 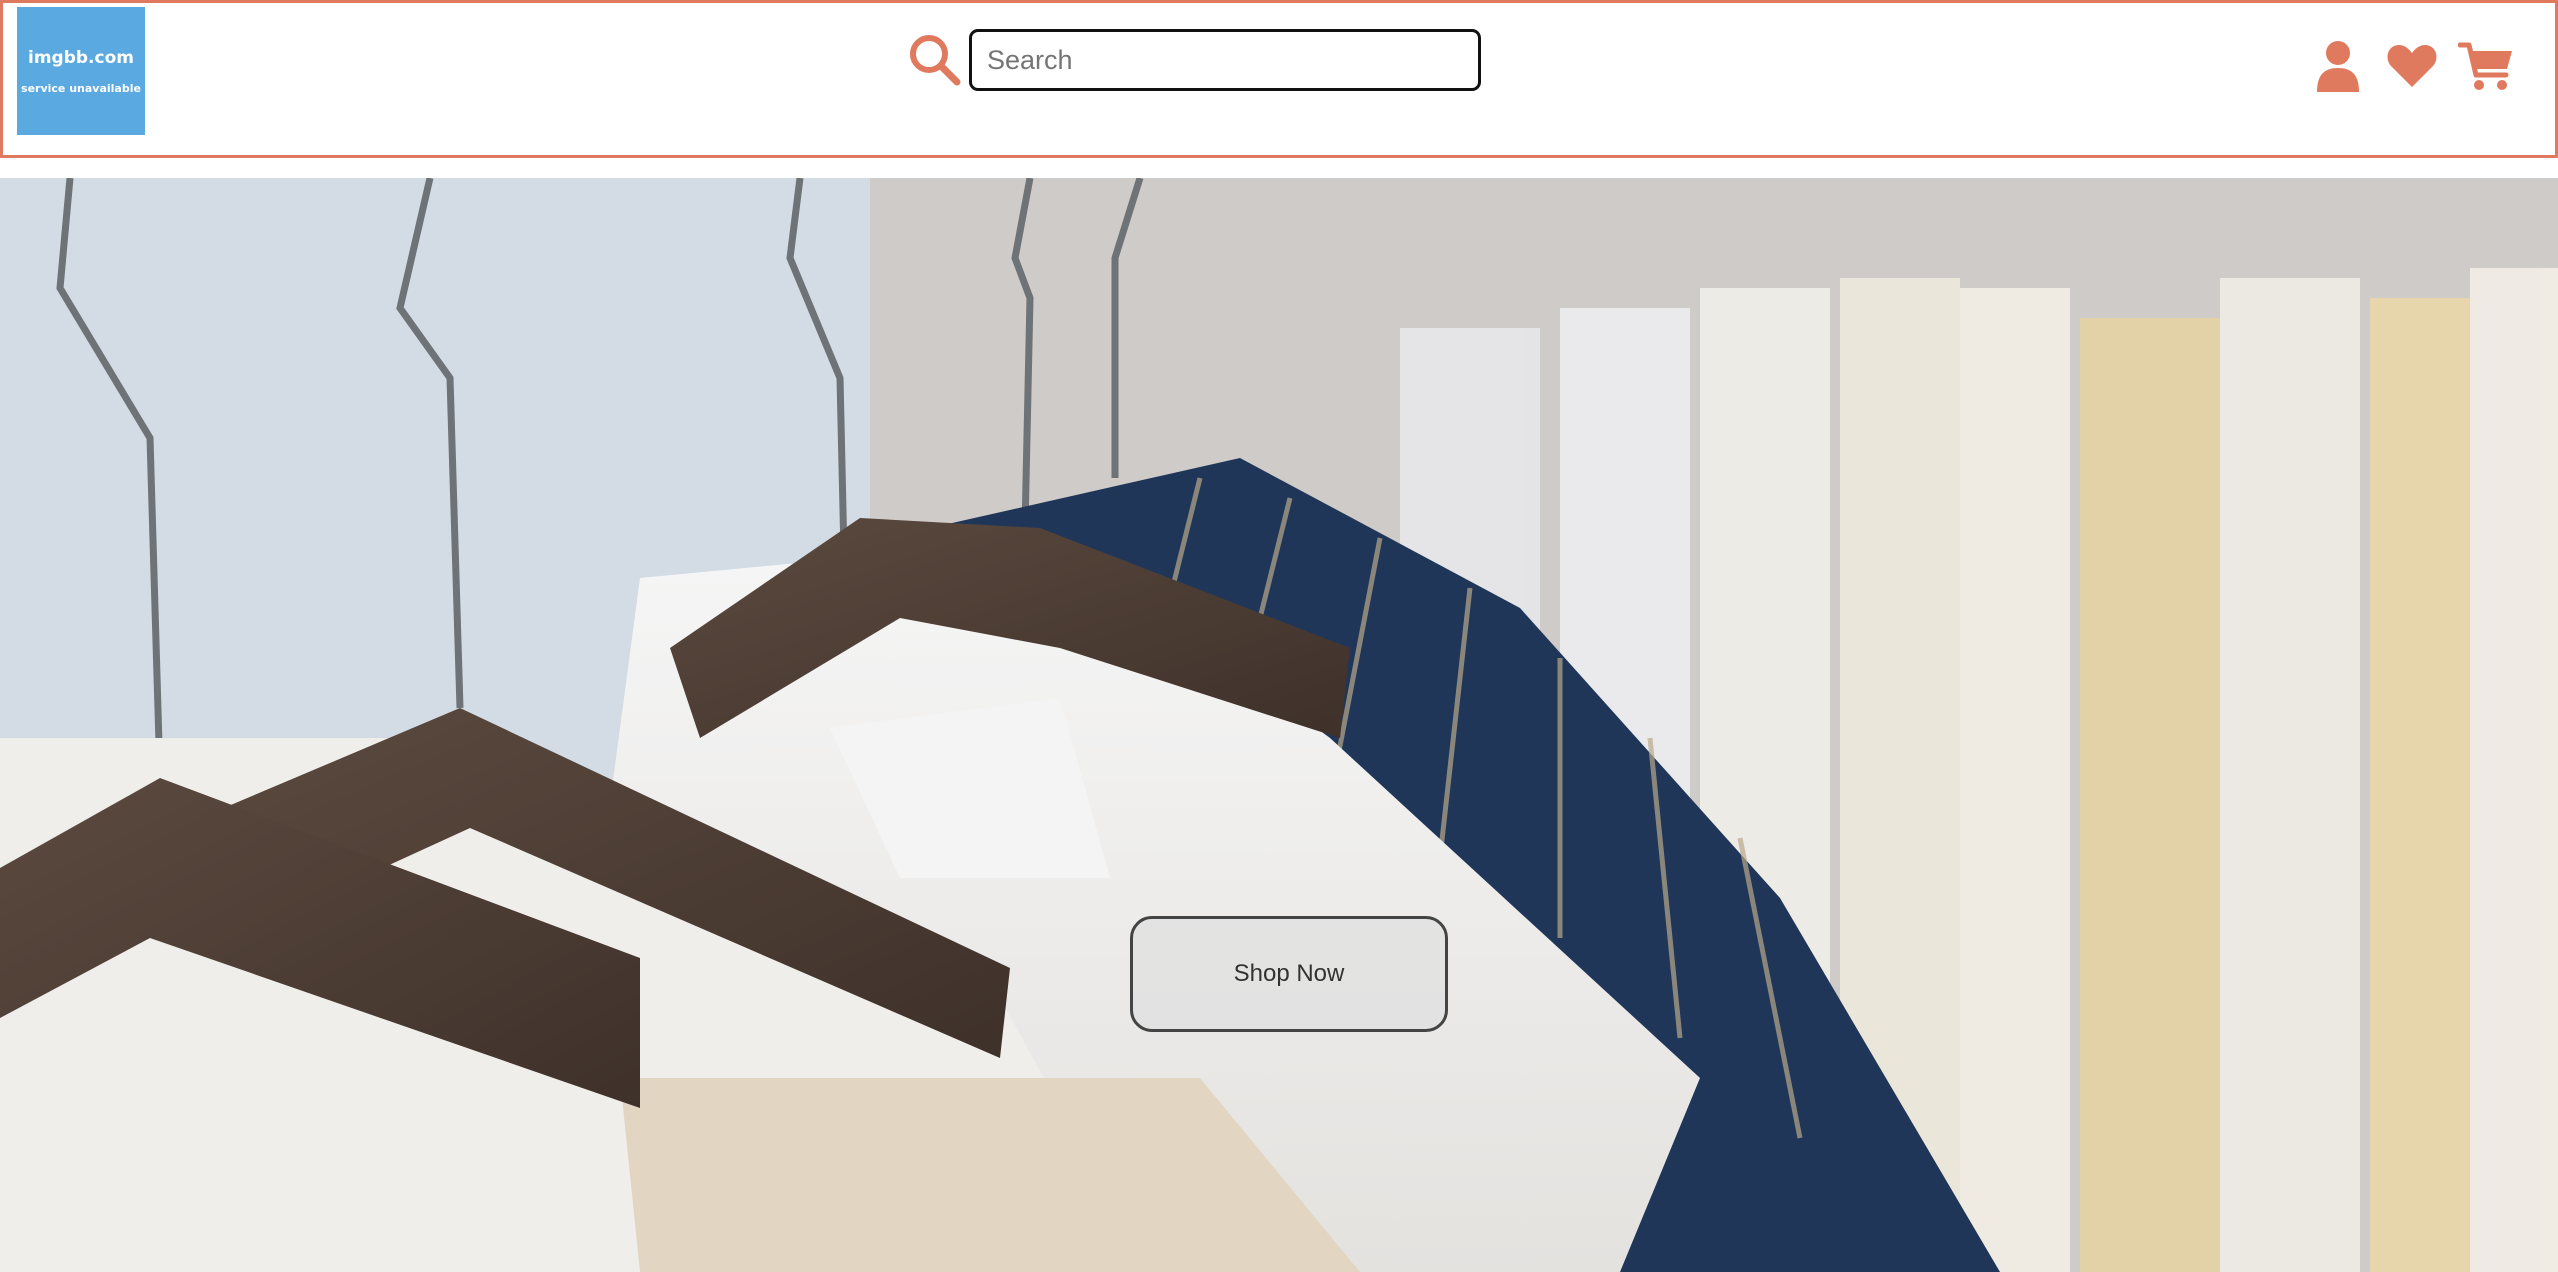 What do you see at coordinates (1289, 974) in the screenshot?
I see `shop-now-button: Shop Now` at bounding box center [1289, 974].